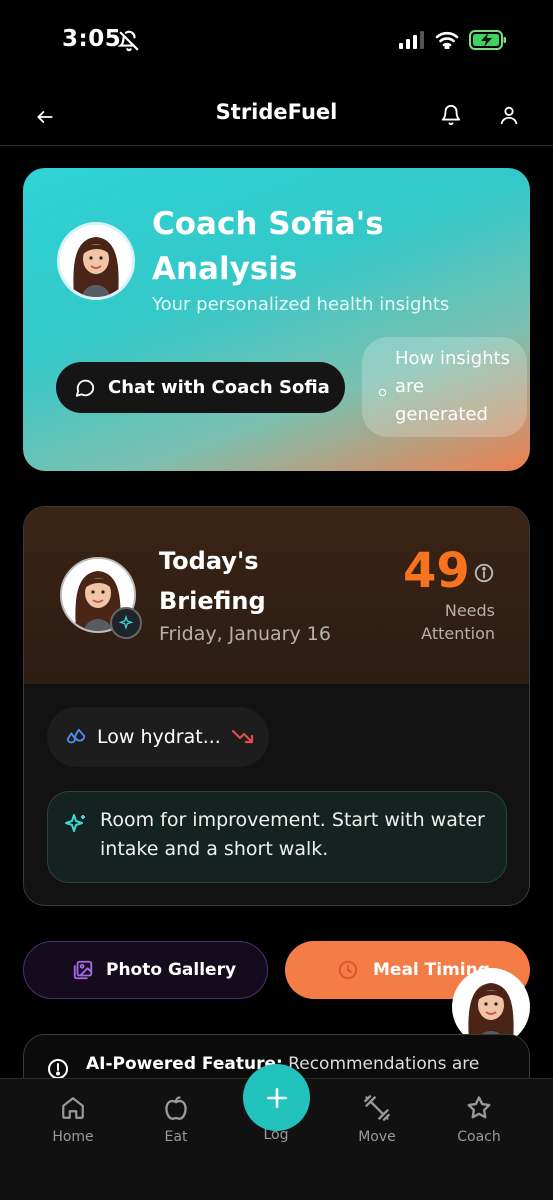 The height and width of the screenshot is (1200, 553). I want to click on ai-notice-body: Recommendations are, so click(381, 1064).